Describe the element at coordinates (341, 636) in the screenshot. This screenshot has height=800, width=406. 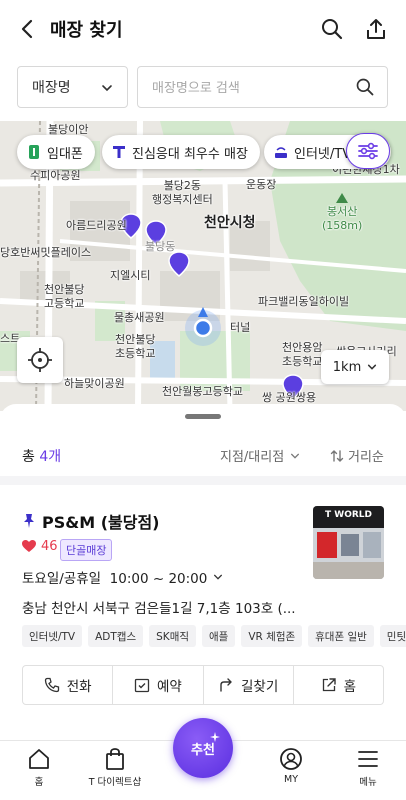
I see `service-tag: 휴대폰 일반` at that location.